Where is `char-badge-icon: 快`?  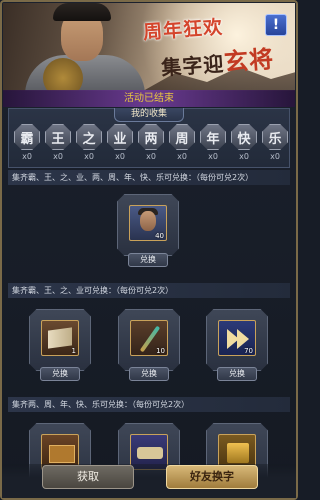 char-badge-icon: 快 is located at coordinates (244, 137).